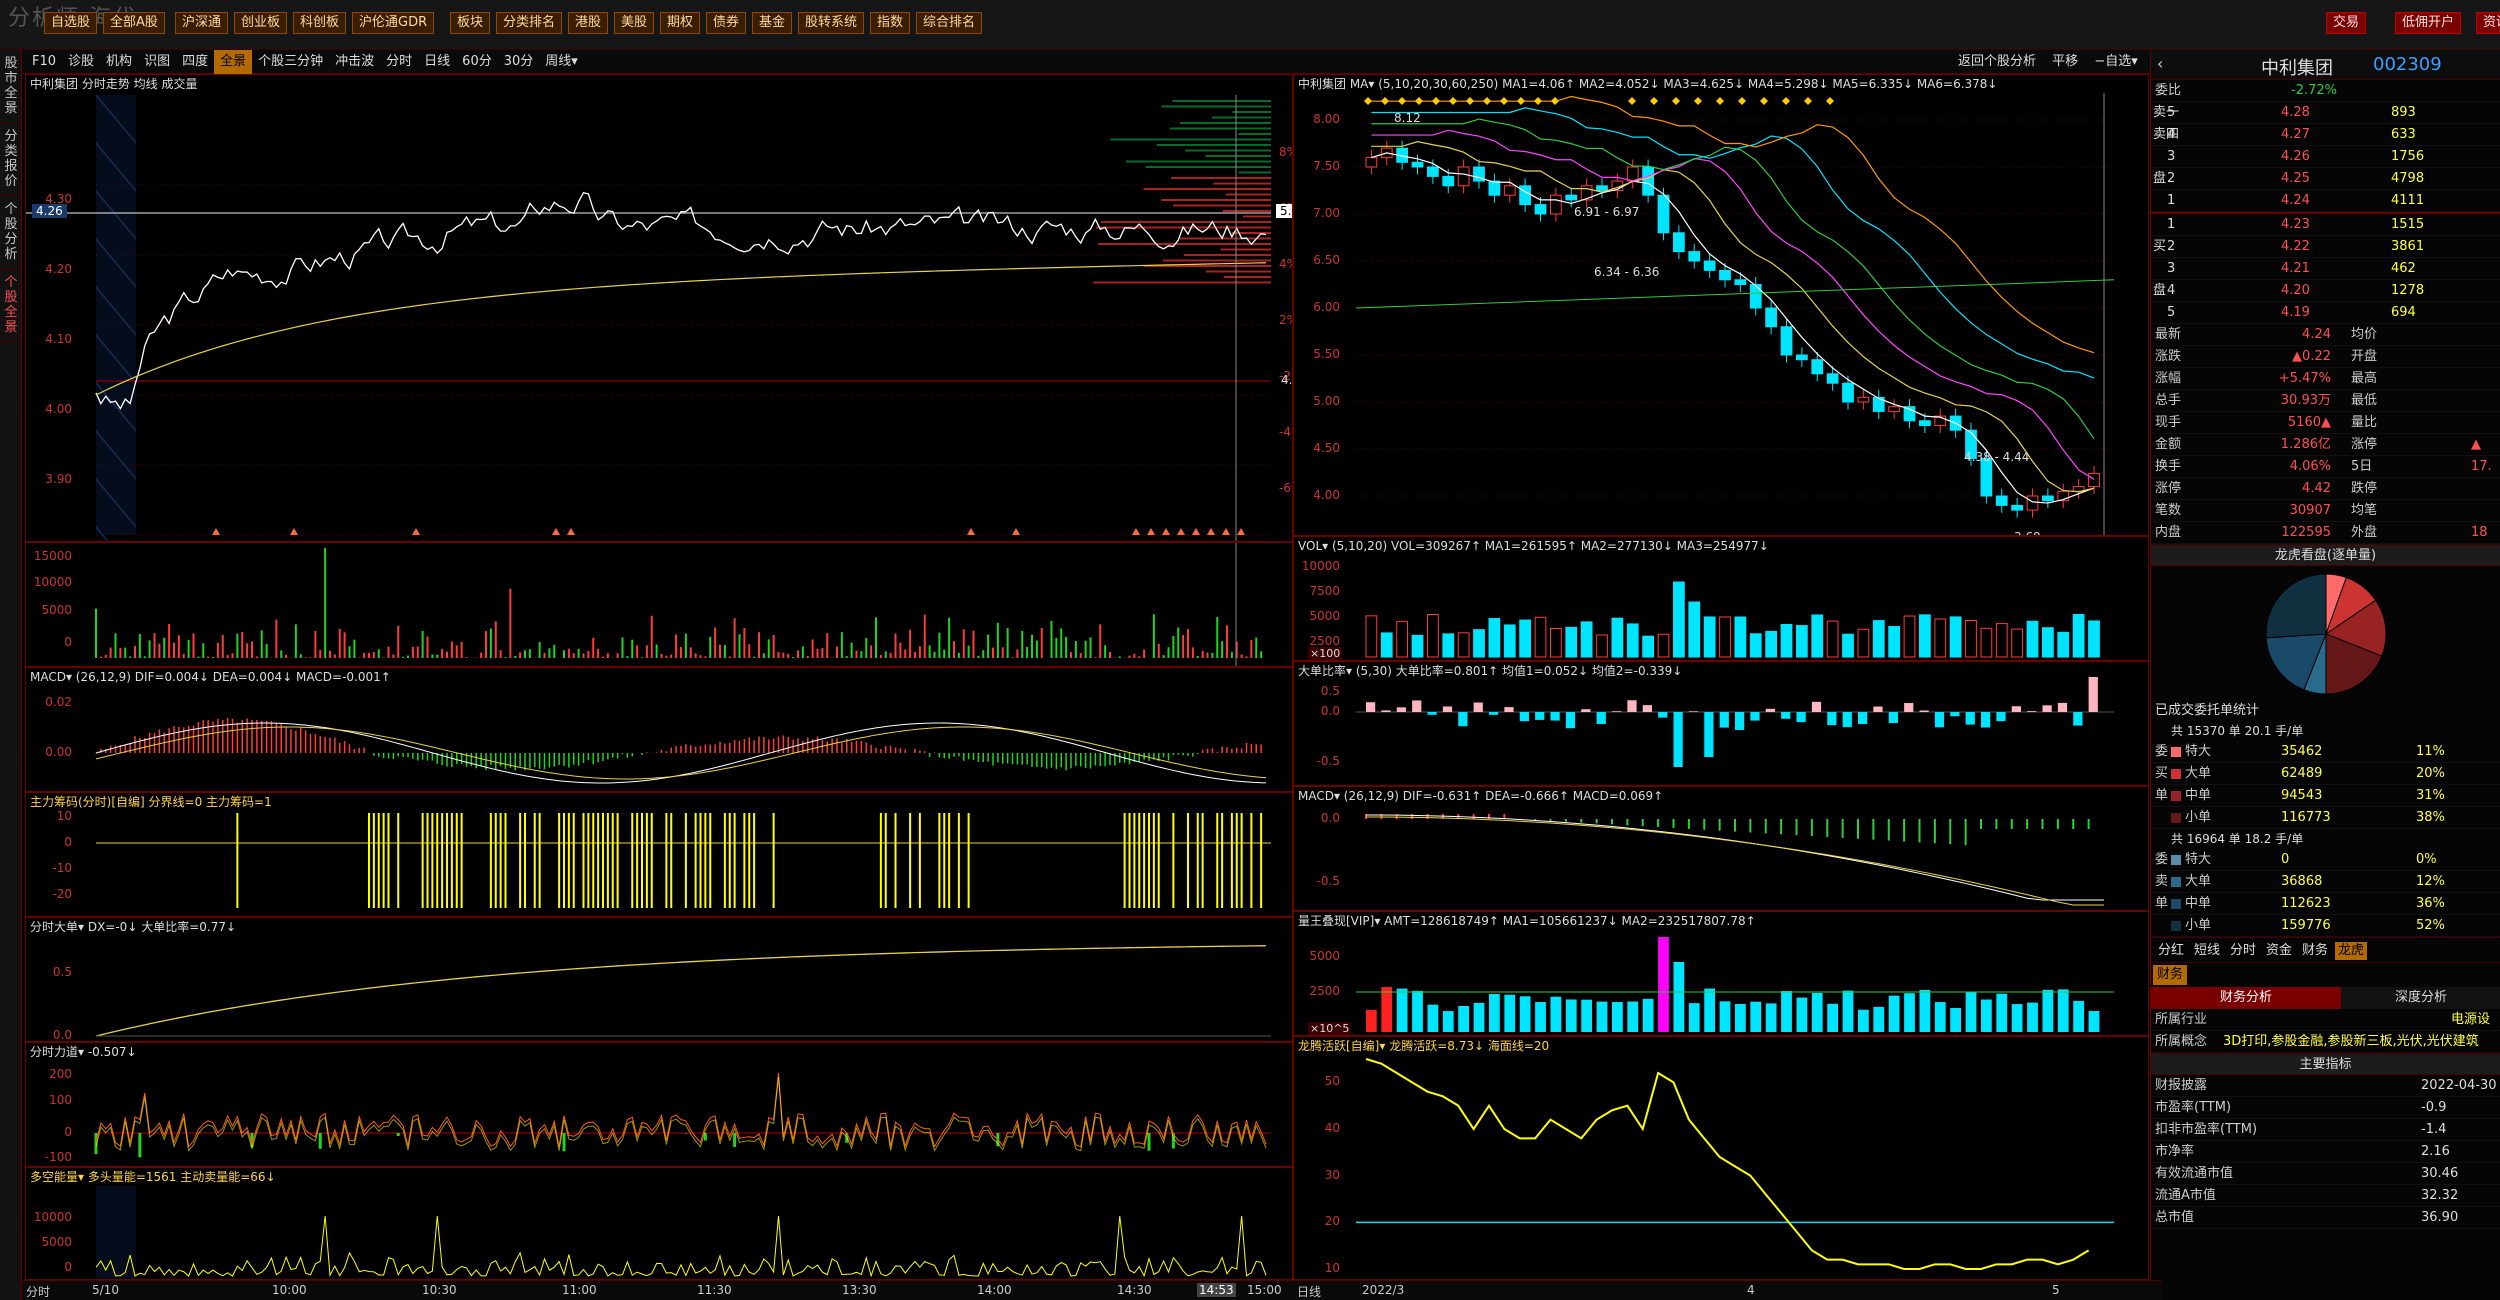 The width and height of the screenshot is (2500, 1300). What do you see at coordinates (2170, 975) in the screenshot?
I see `tab-finance-header: 财务` at bounding box center [2170, 975].